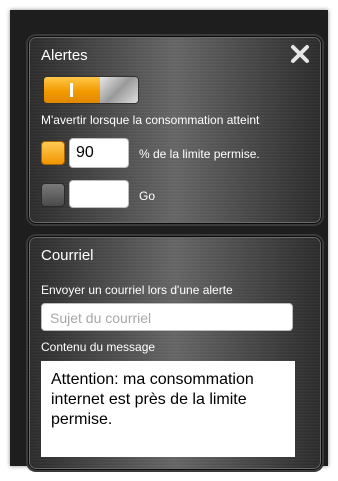 The height and width of the screenshot is (481, 338). Describe the element at coordinates (53, 195) in the screenshot. I see `go-checkbox` at that location.